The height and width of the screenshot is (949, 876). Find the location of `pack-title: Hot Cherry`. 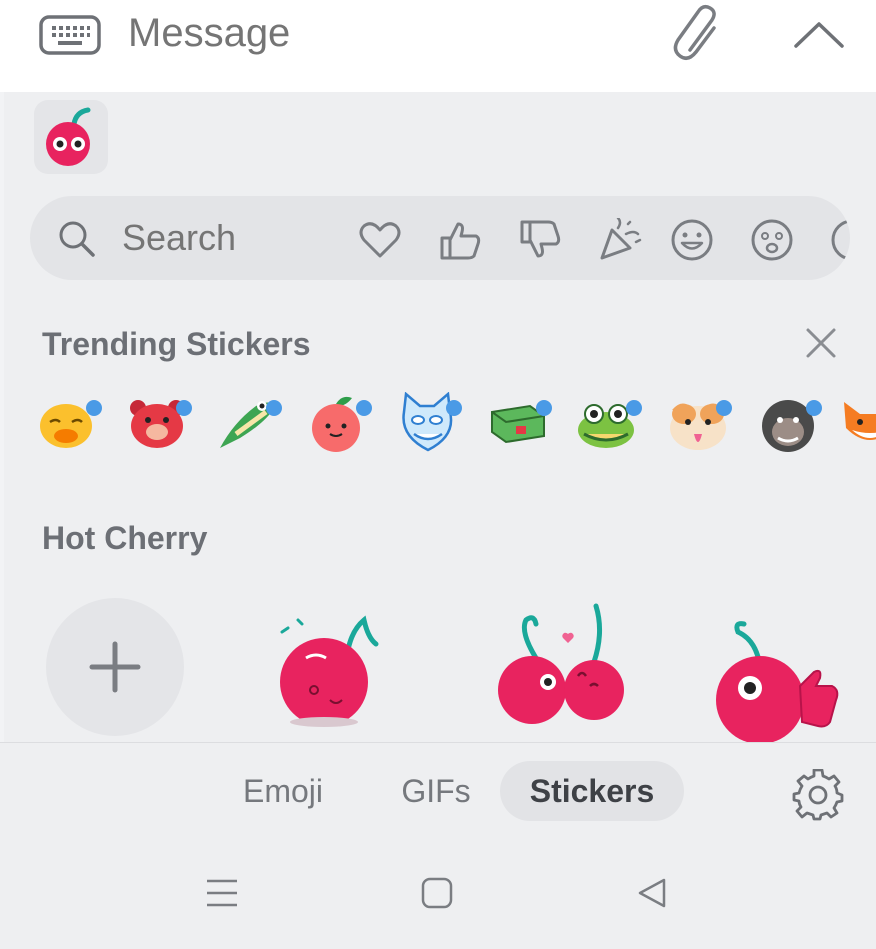

pack-title: Hot Cherry is located at coordinates (125, 538).